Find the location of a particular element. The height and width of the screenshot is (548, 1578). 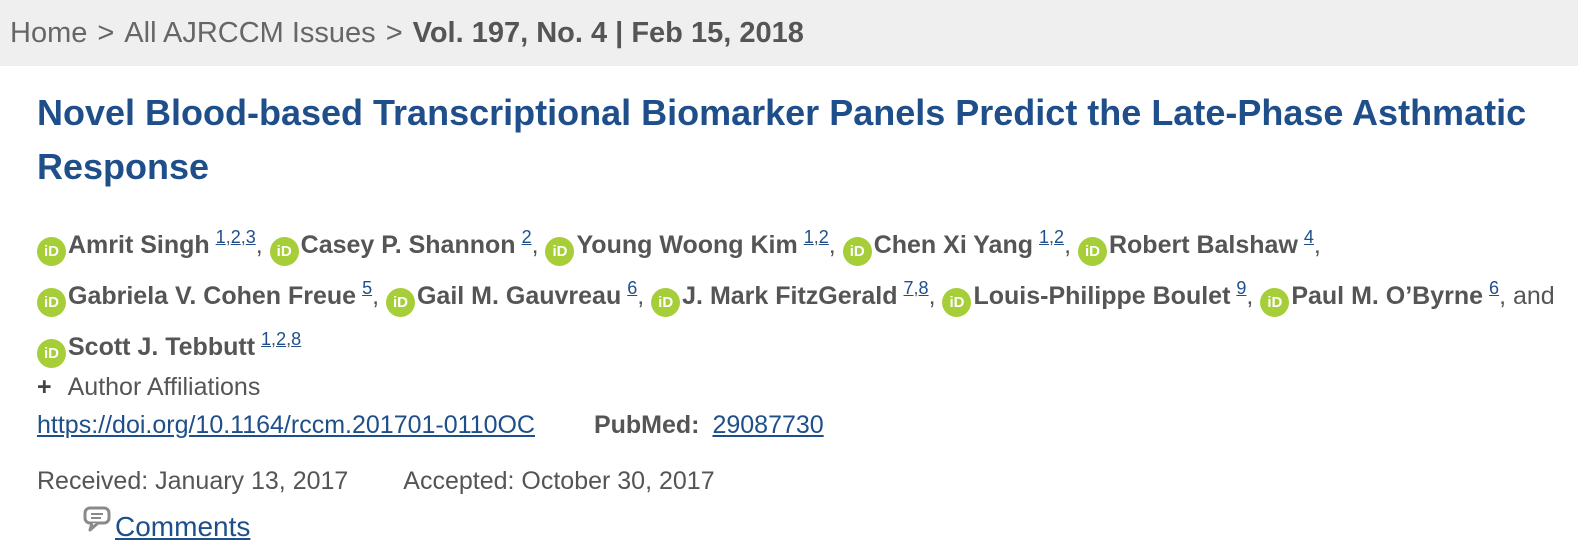

author-name: Paul M. O’Byrne is located at coordinates (1387, 296).